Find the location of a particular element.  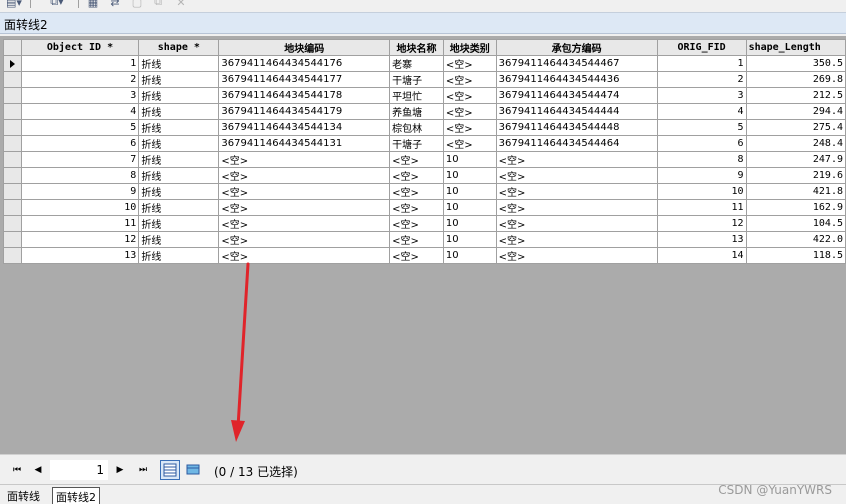

table-cell: 3679411464434544131 is located at coordinates (304, 143).